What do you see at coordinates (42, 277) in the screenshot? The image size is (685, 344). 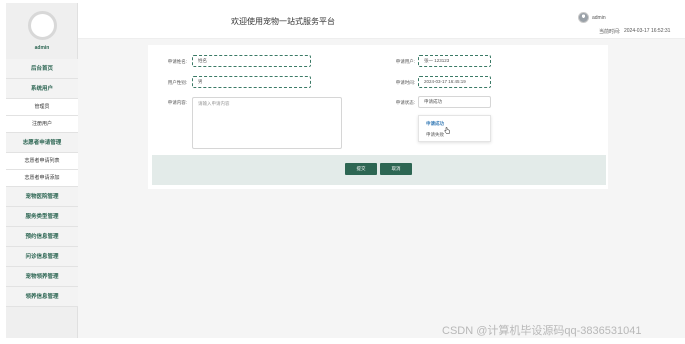 I see `sidebar-item-pet-adoption: 宠物领养管理` at bounding box center [42, 277].